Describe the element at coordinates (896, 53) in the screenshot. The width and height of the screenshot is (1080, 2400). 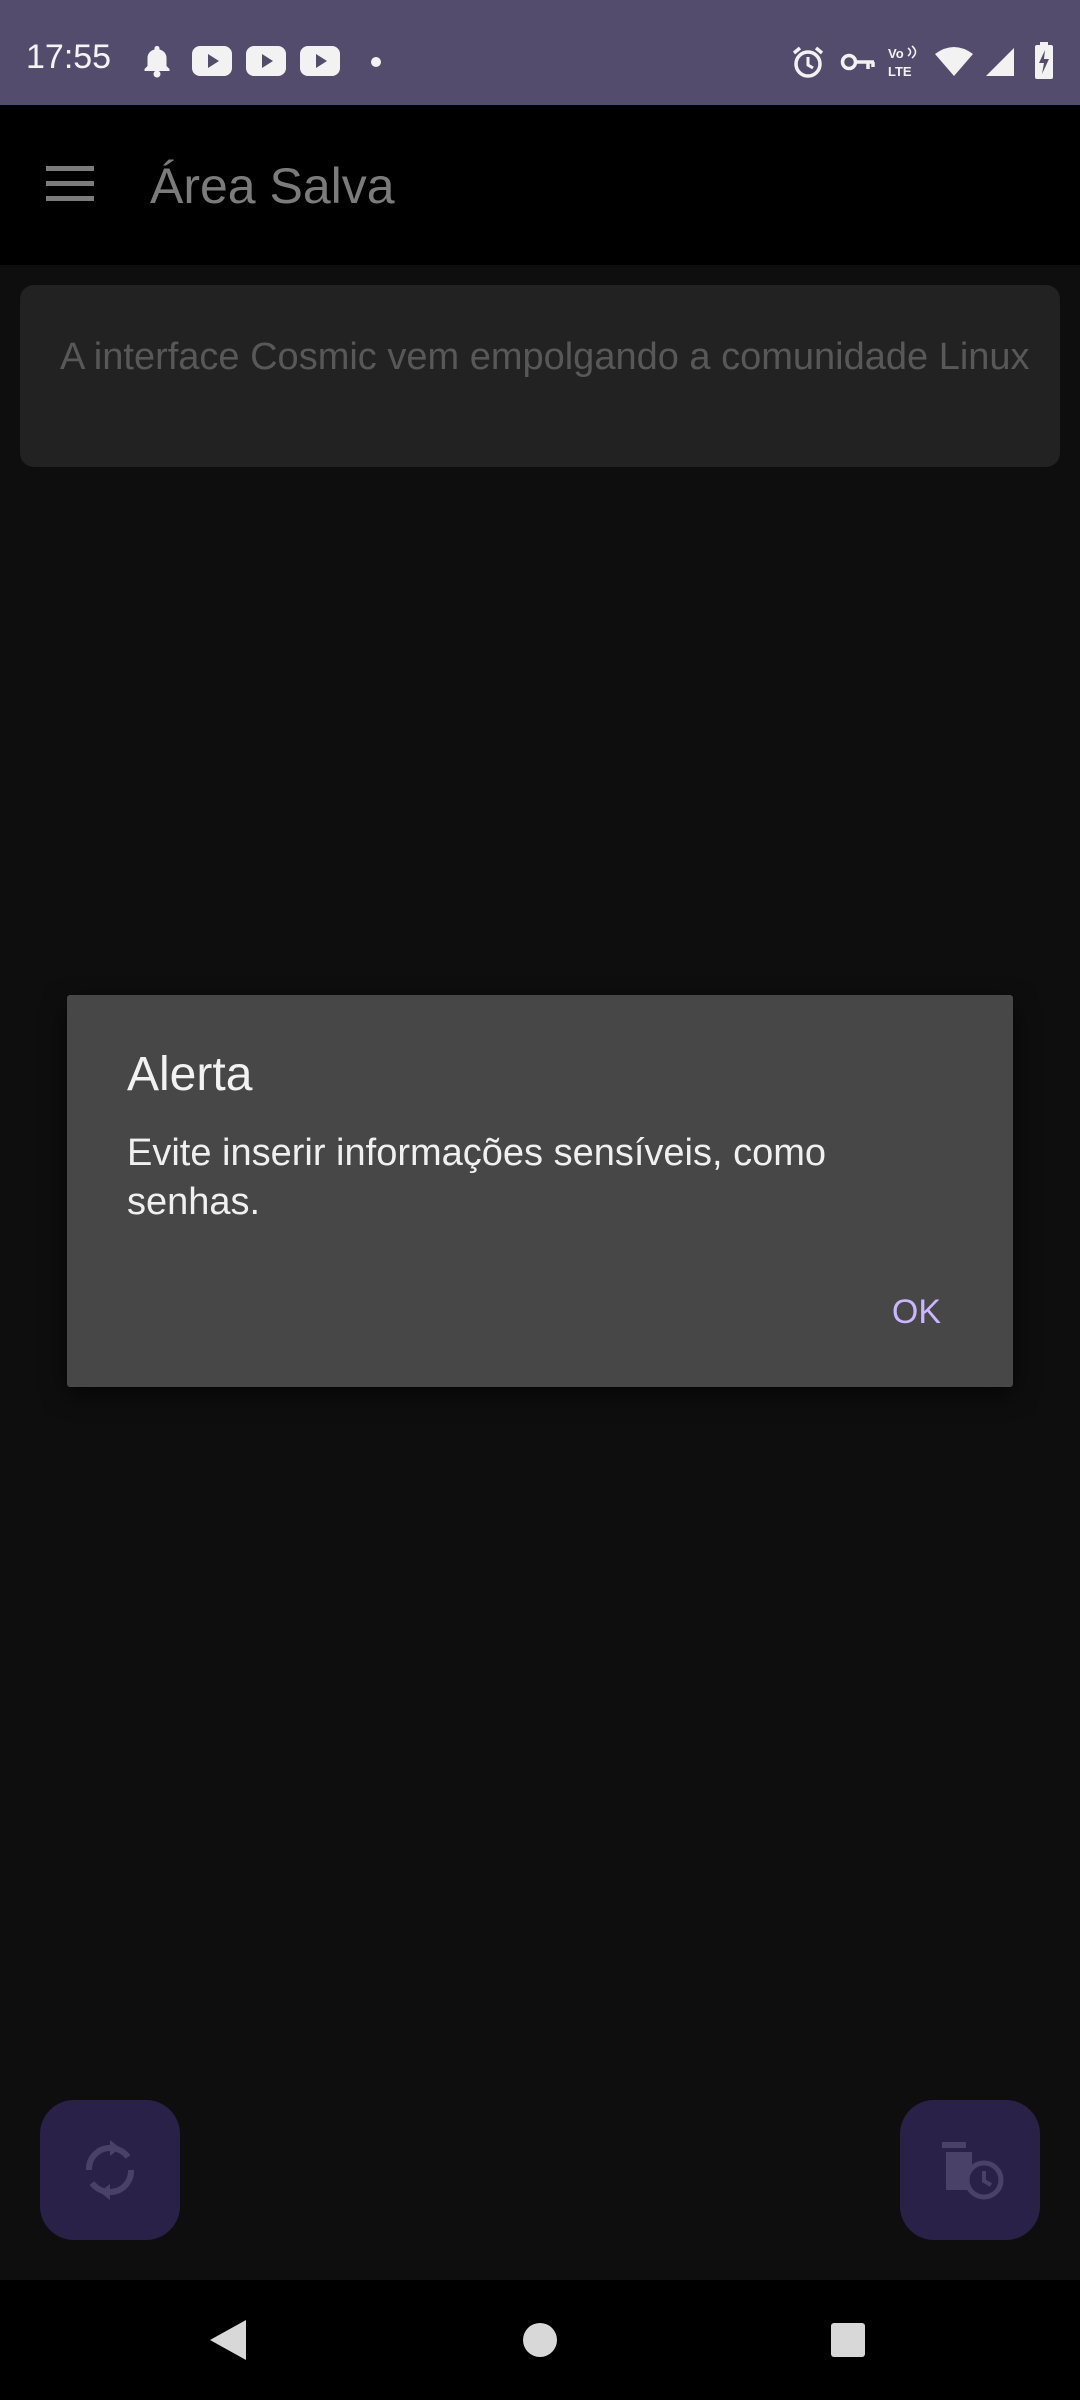
I see `svg-text: Vo` at that location.